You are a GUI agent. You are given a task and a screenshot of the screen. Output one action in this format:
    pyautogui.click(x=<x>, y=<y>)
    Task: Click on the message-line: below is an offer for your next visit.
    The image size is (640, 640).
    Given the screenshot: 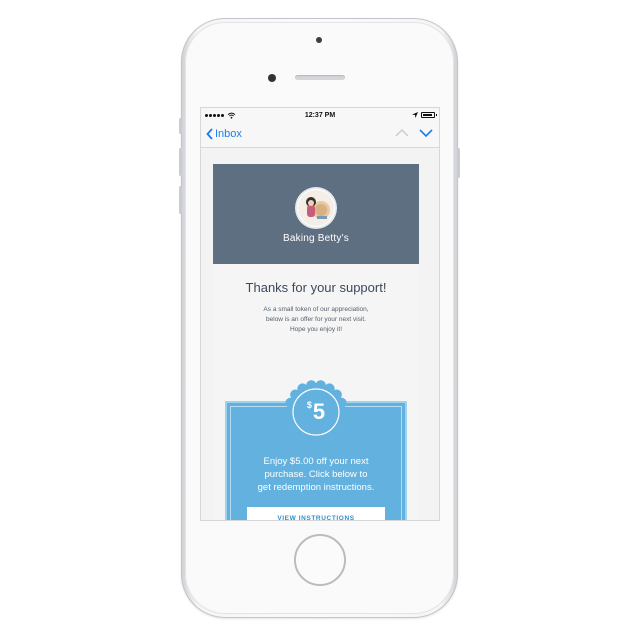 What is the action you would take?
    pyautogui.click(x=316, y=319)
    